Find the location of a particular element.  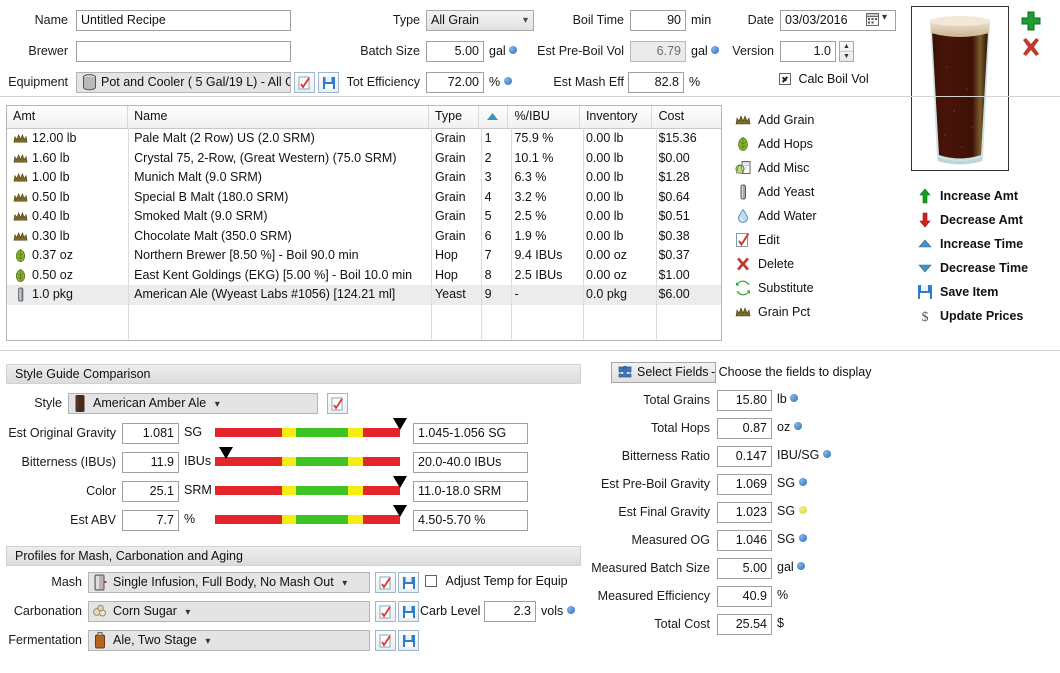

cell-name: Chocolate Malt (350.0 SRM) is located at coordinates (213, 235).